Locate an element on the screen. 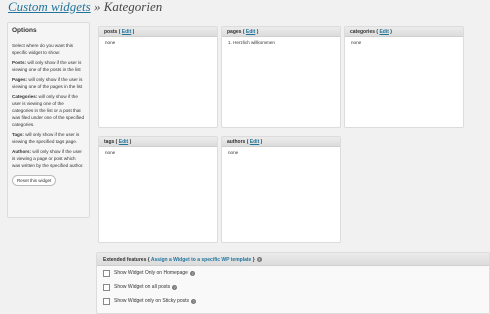 Image resolution: width=490 pixels, height=314 pixels. option-row-all-posts: Show Widget on all posts? is located at coordinates (293, 287).